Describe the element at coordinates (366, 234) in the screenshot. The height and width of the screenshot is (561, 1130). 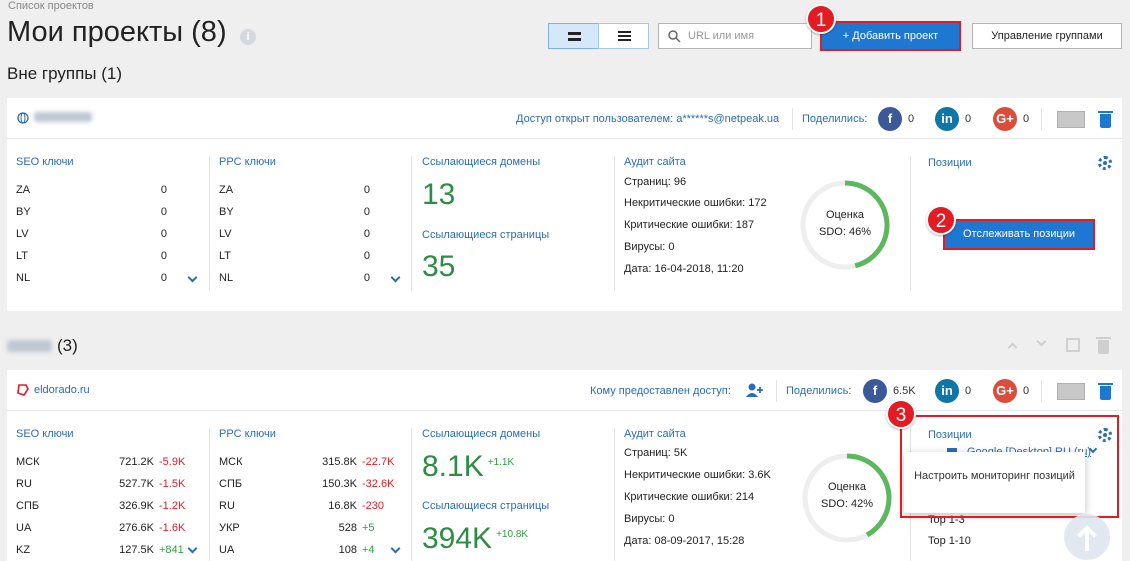
I see `ppc-value: 0` at that location.